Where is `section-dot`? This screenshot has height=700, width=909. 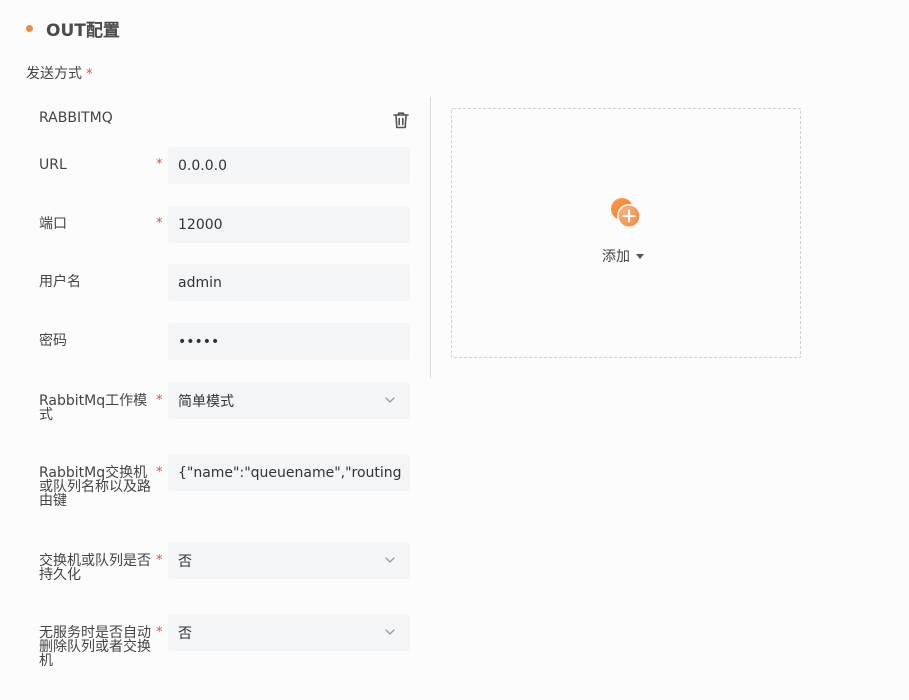 section-dot is located at coordinates (29, 28).